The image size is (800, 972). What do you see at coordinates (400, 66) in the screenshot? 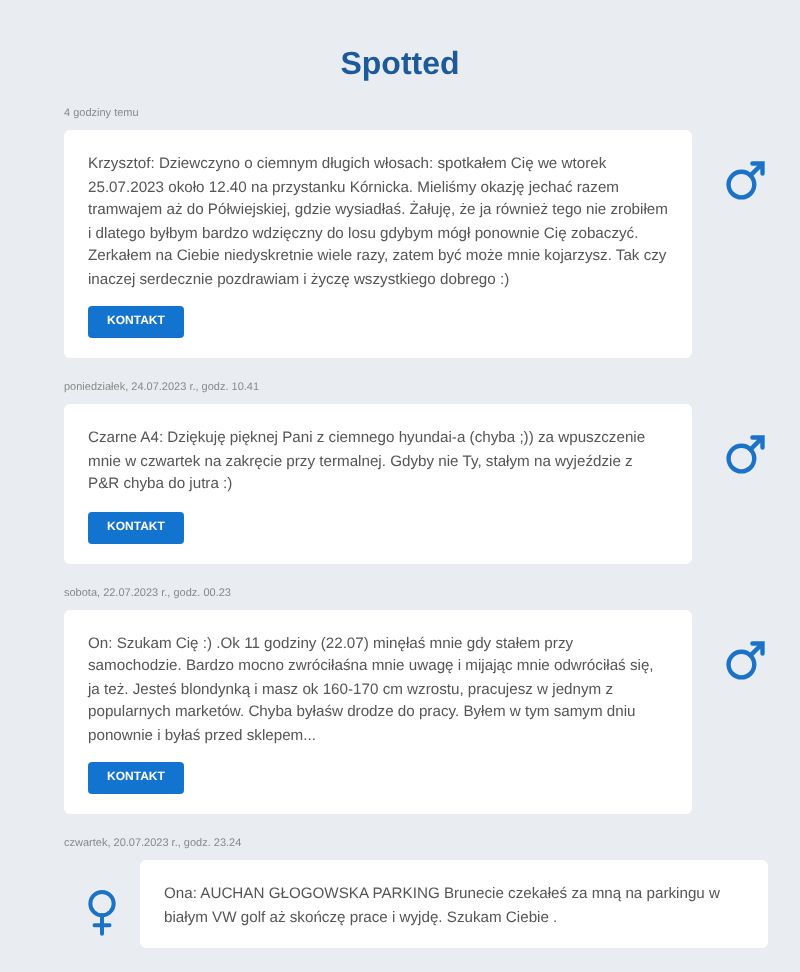
I see `page-title: Spotted` at bounding box center [400, 66].